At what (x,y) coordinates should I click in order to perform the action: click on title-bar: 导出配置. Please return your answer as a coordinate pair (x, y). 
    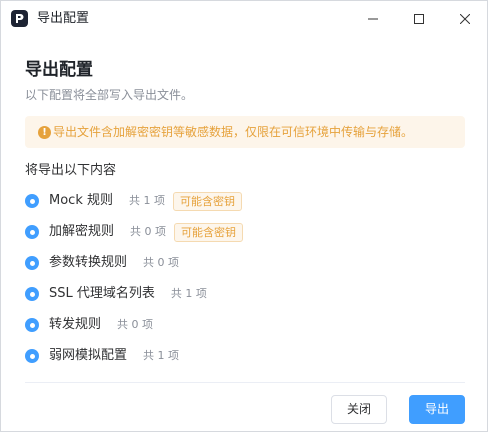
    Looking at the image, I should click on (244, 18).